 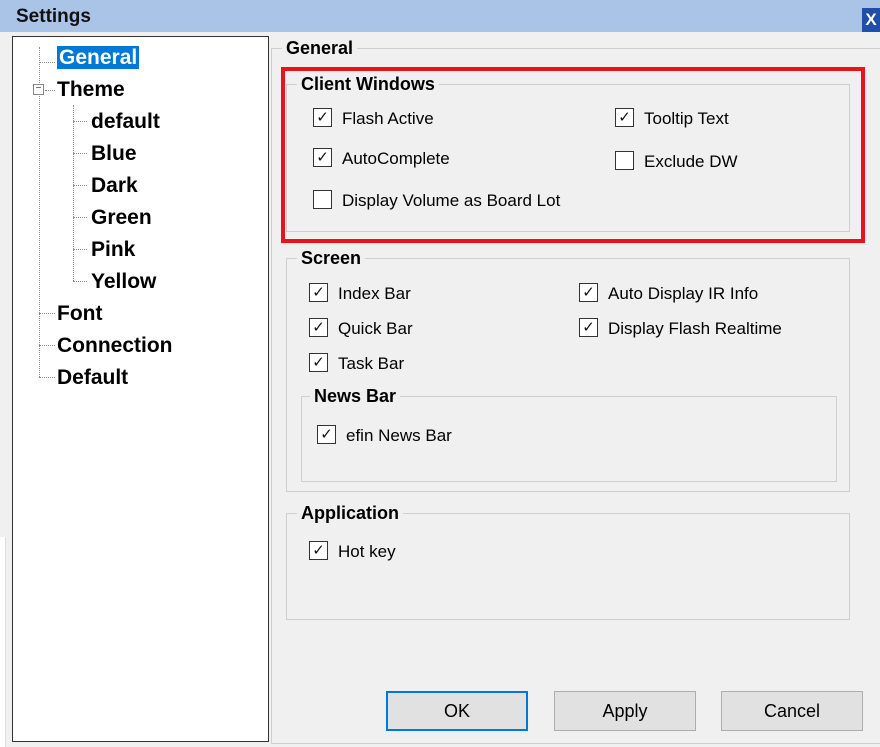 I want to click on left-edge-bar, so click(x=3, y=642).